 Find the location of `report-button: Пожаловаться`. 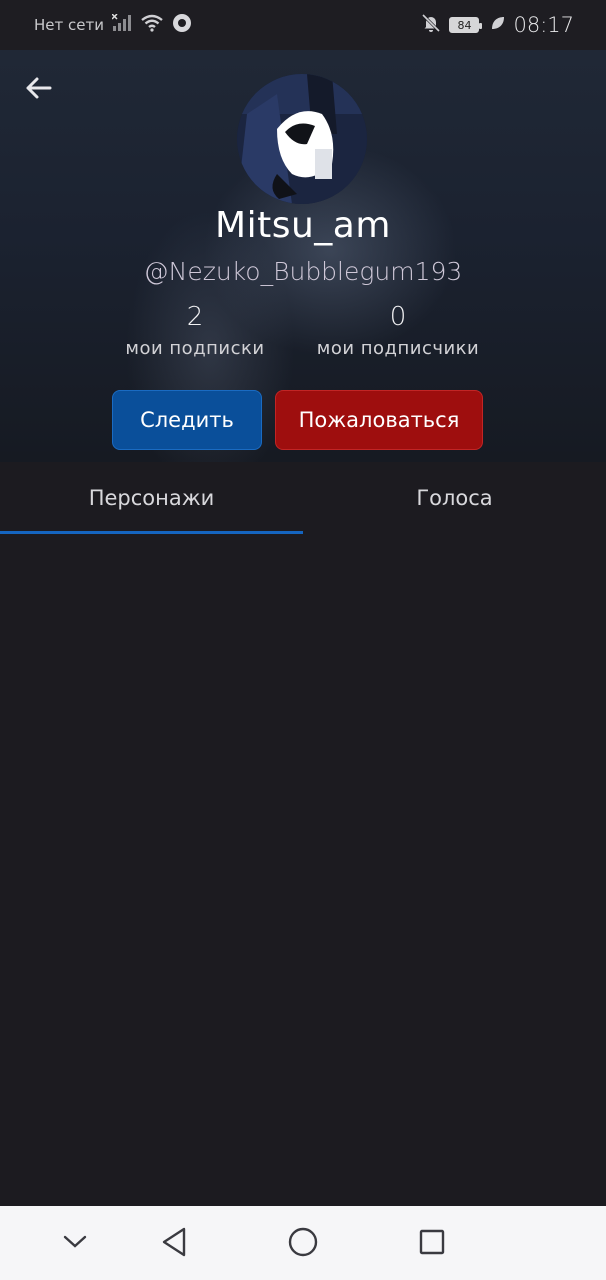

report-button: Пожаловаться is located at coordinates (379, 420).